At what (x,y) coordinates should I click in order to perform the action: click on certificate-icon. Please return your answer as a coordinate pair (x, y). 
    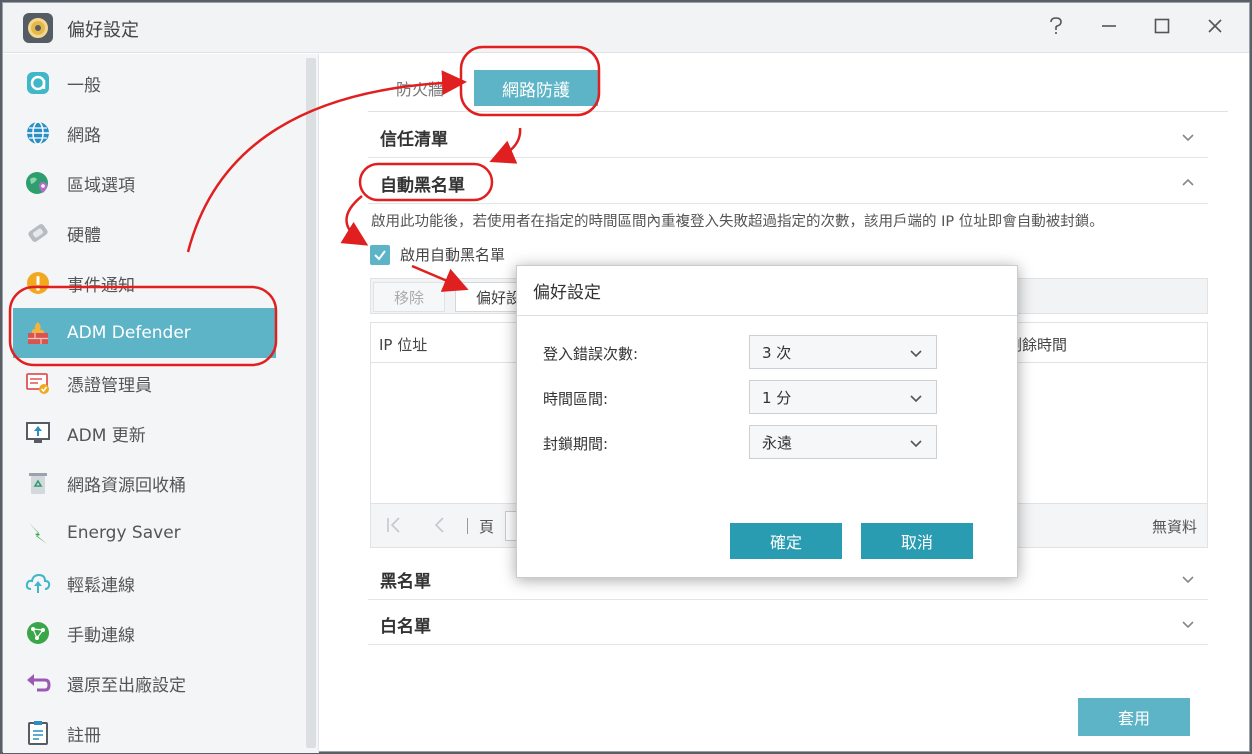
    Looking at the image, I should click on (38, 383).